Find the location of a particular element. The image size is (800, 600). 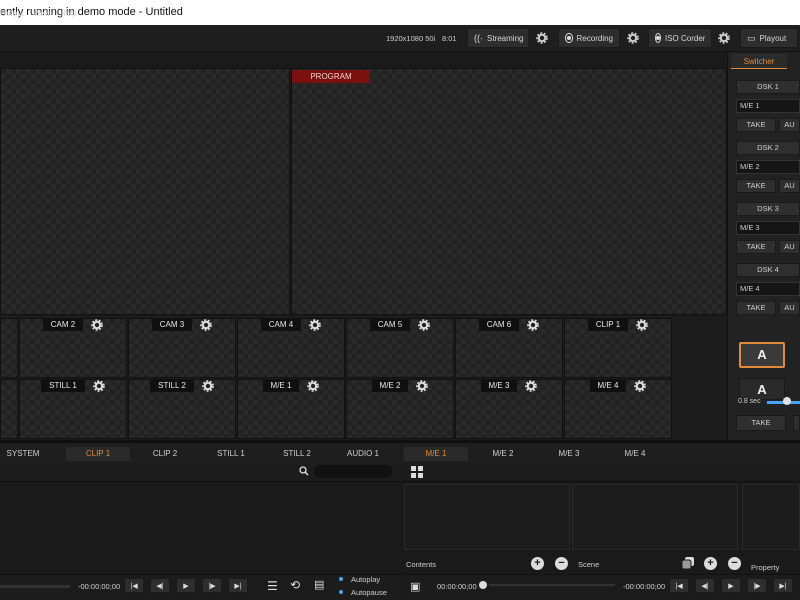

tab-clip-1: CLIP 1 is located at coordinates (98, 454).